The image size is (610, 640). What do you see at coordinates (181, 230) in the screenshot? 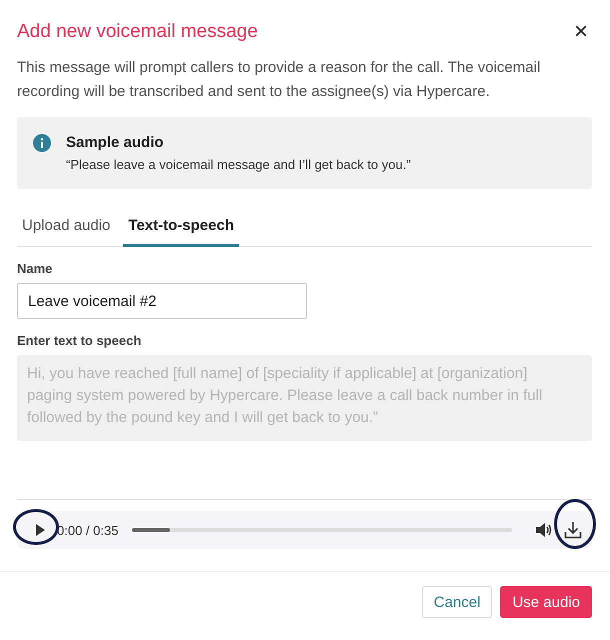
I see `tab: Text-to-speech` at bounding box center [181, 230].